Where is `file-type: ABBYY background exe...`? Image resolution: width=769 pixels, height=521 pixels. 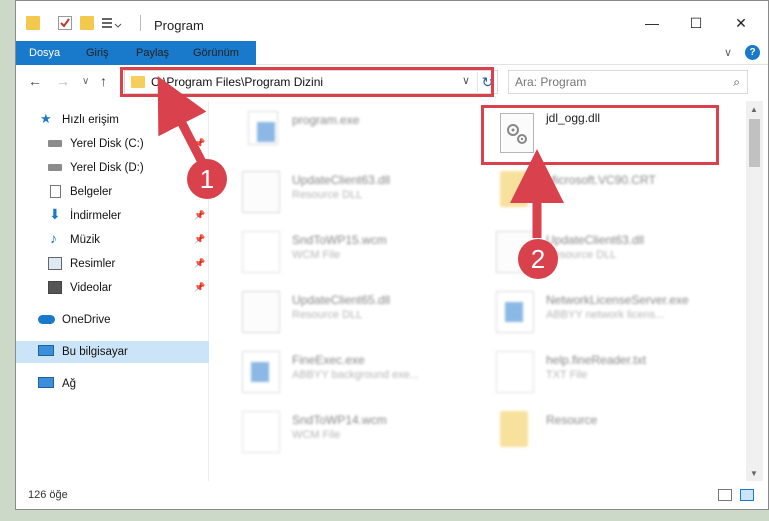 file-type: ABBYY background exe... is located at coordinates (355, 375).